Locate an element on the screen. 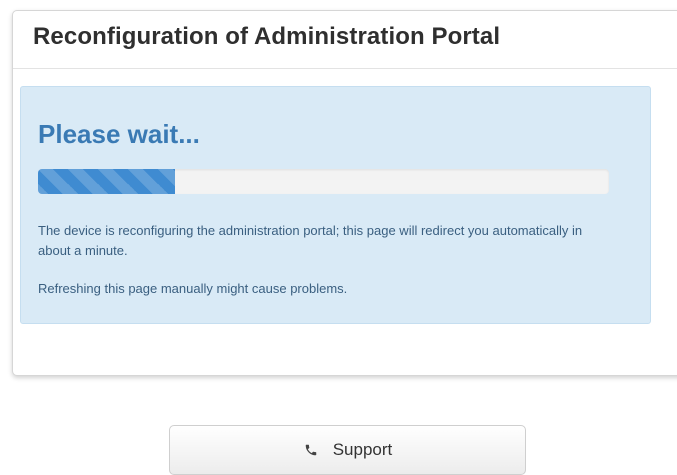 The width and height of the screenshot is (677, 475). progress-bar is located at coordinates (107, 181).